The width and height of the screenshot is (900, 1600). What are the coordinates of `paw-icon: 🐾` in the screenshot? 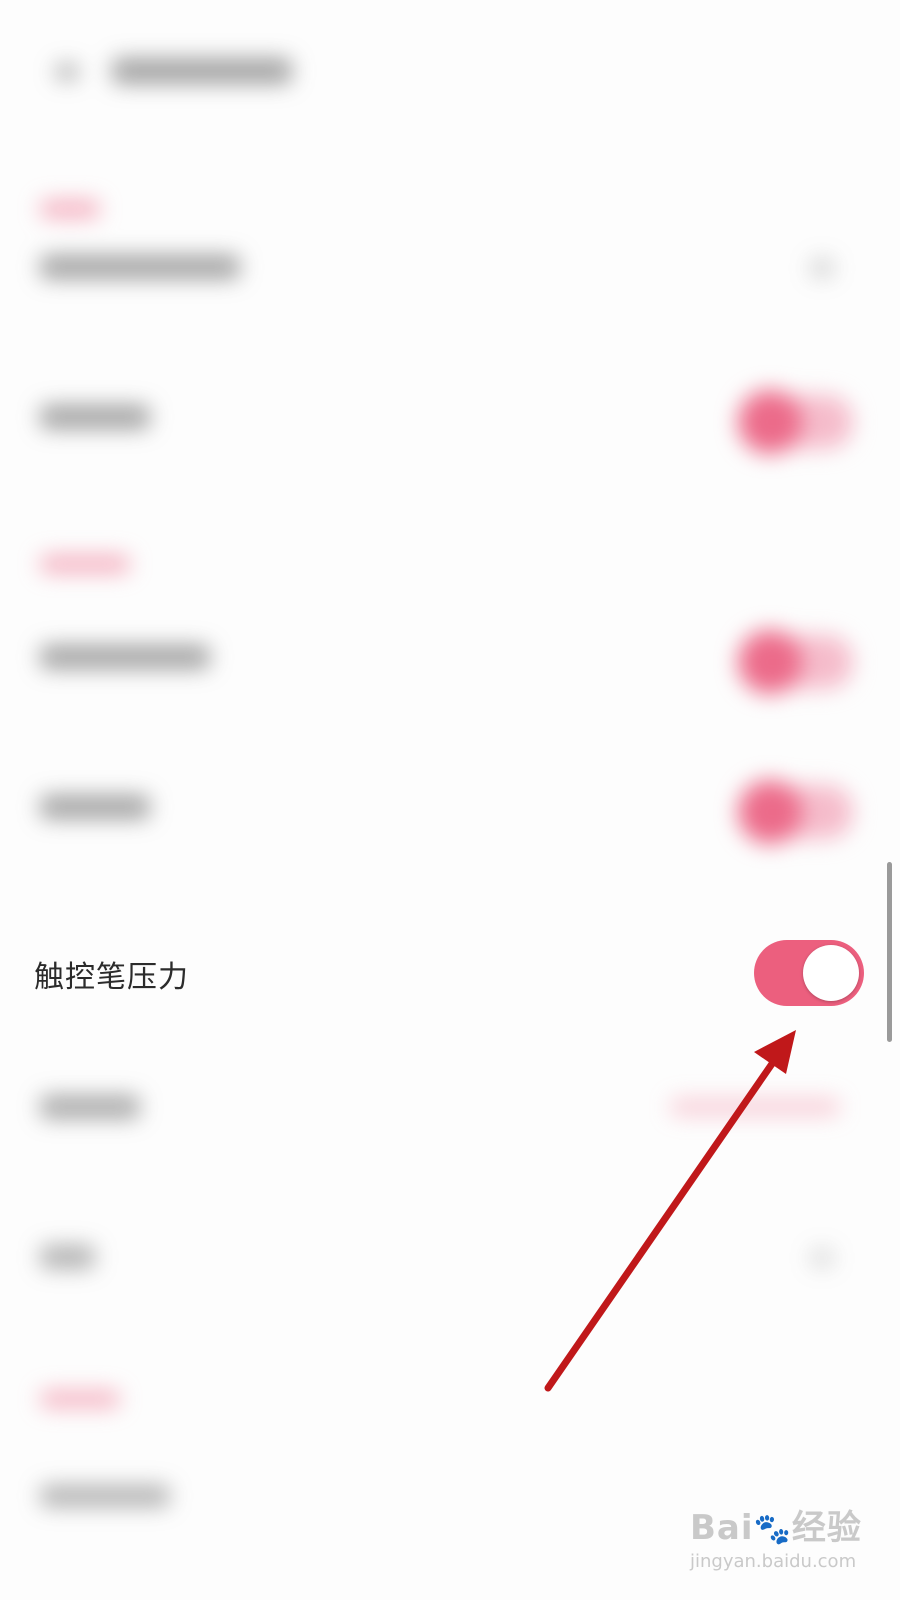 It's located at (772, 1529).